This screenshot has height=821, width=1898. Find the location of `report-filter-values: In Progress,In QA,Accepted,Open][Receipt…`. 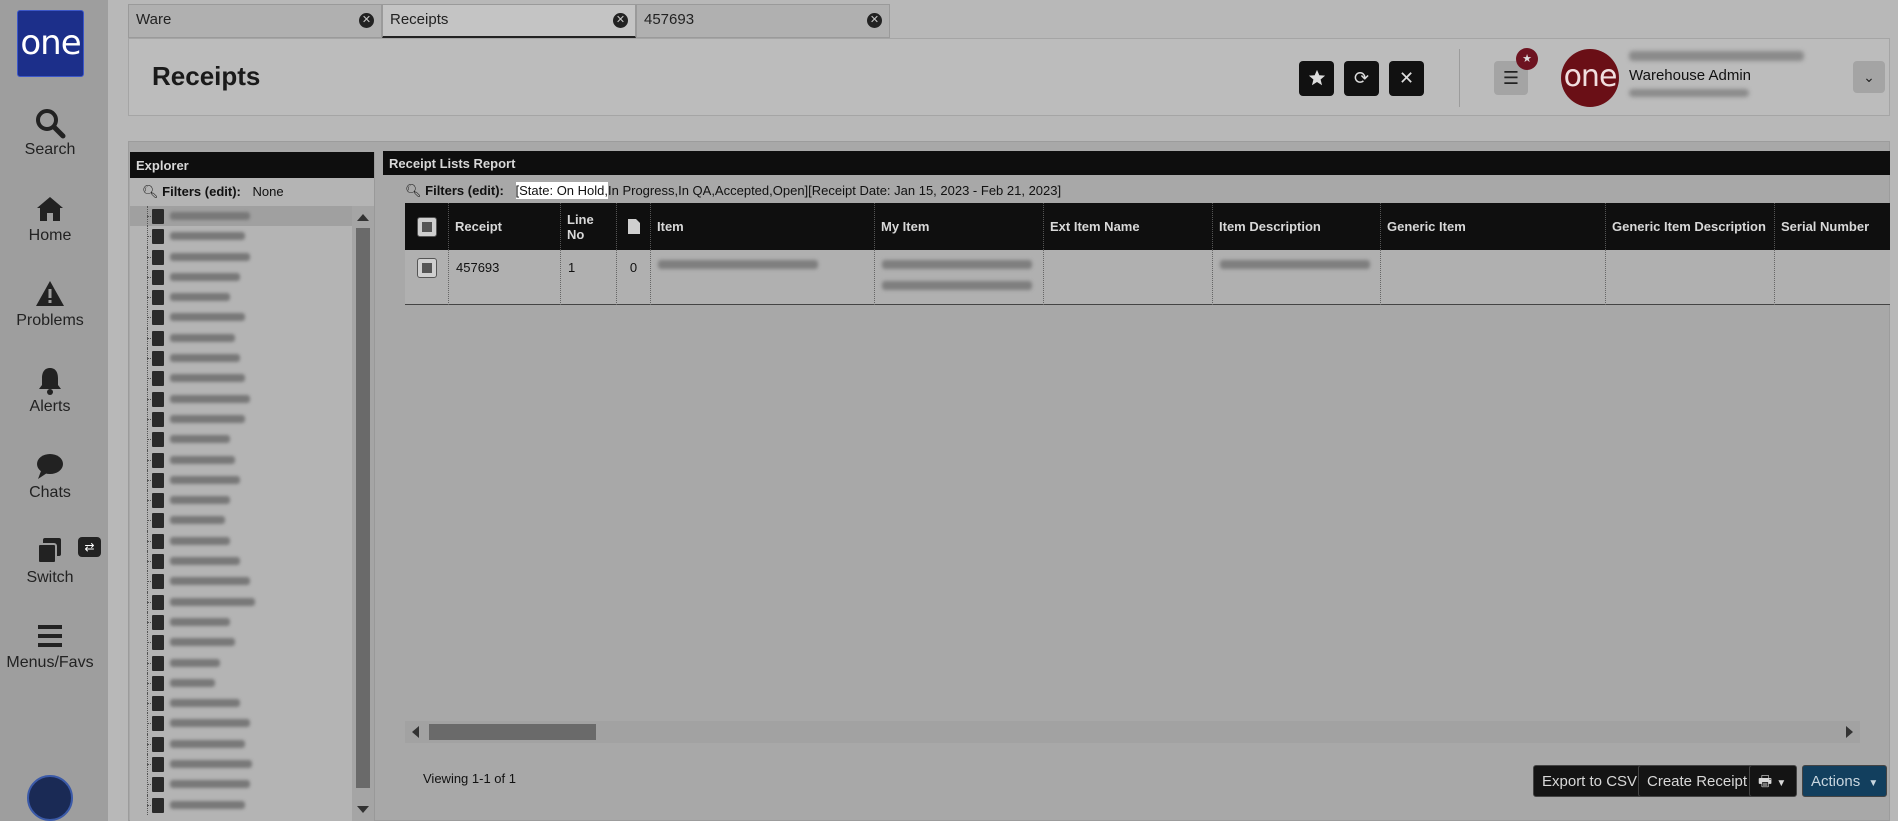

report-filter-values: In Progress,In QA,Accepted,Open][Receipt… is located at coordinates (834, 190).